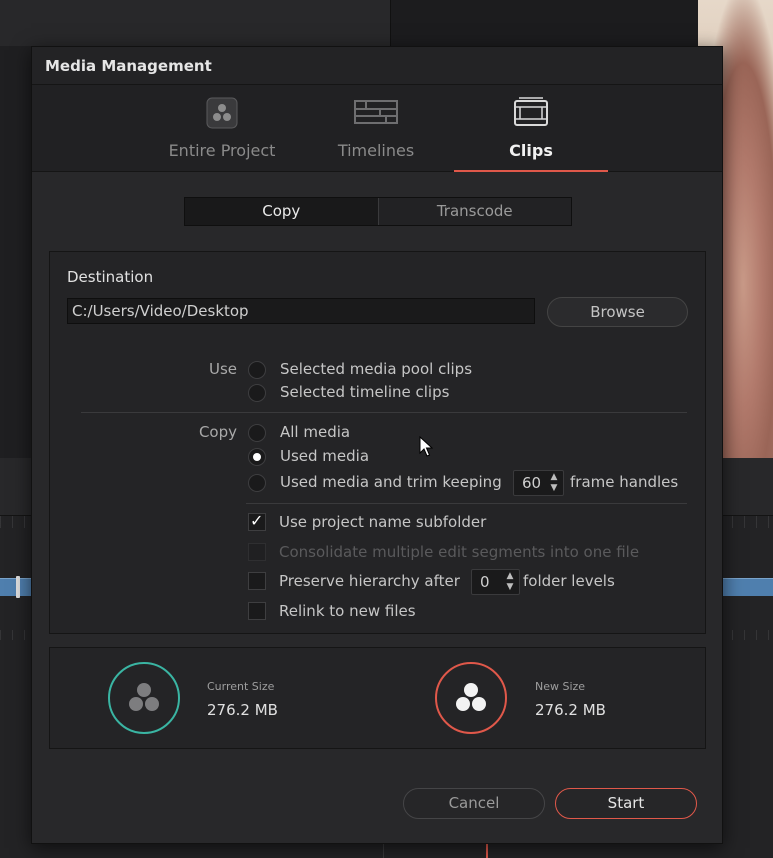 The width and height of the screenshot is (773, 858). I want to click on dialog-title: Media Management, so click(377, 66).